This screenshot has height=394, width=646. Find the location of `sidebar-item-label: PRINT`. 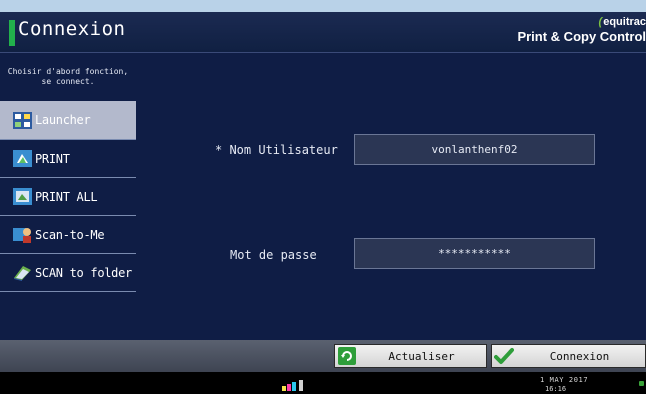

sidebar-item-label: PRINT is located at coordinates (52, 158).